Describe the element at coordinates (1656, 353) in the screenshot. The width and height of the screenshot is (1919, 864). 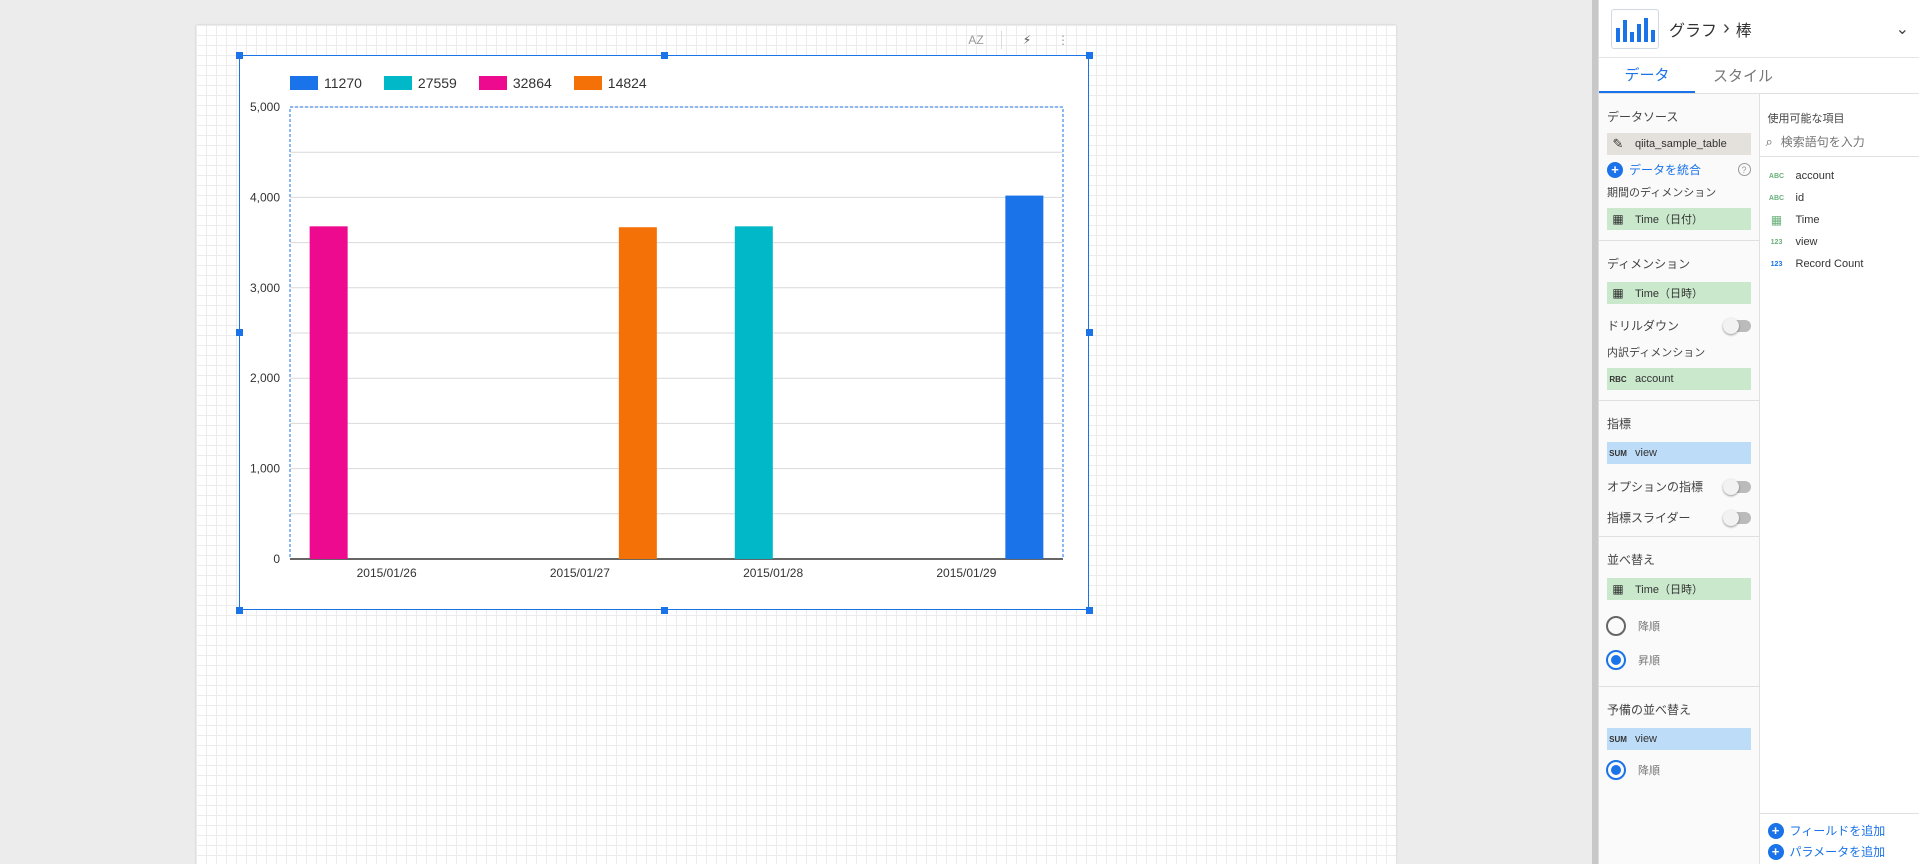
I see `breakdown-label: 内訳ディメンション` at that location.